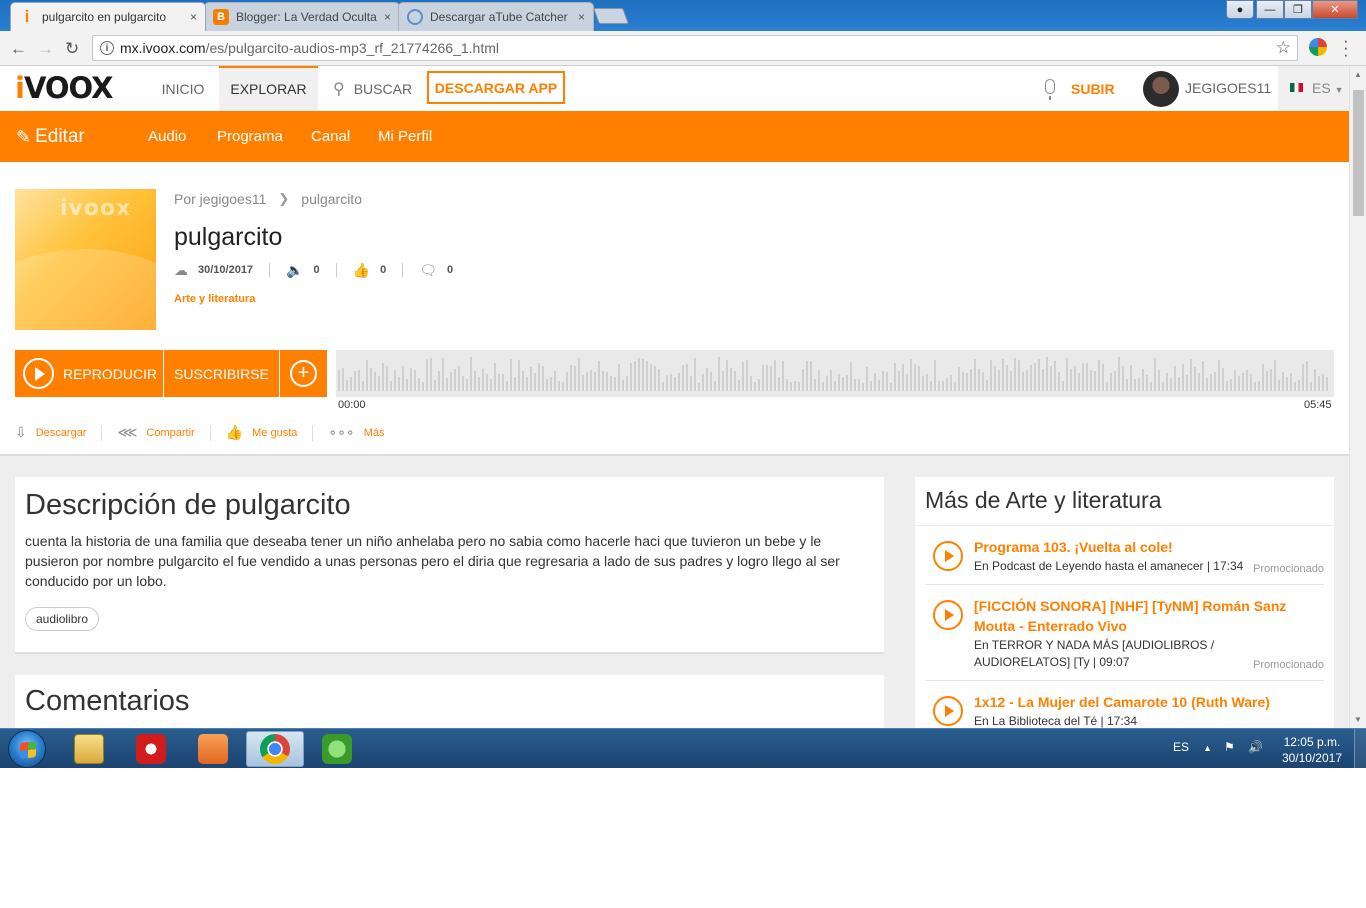  Describe the element at coordinates (330, 136) in the screenshot. I see `editbar-link-canal: Canal` at that location.